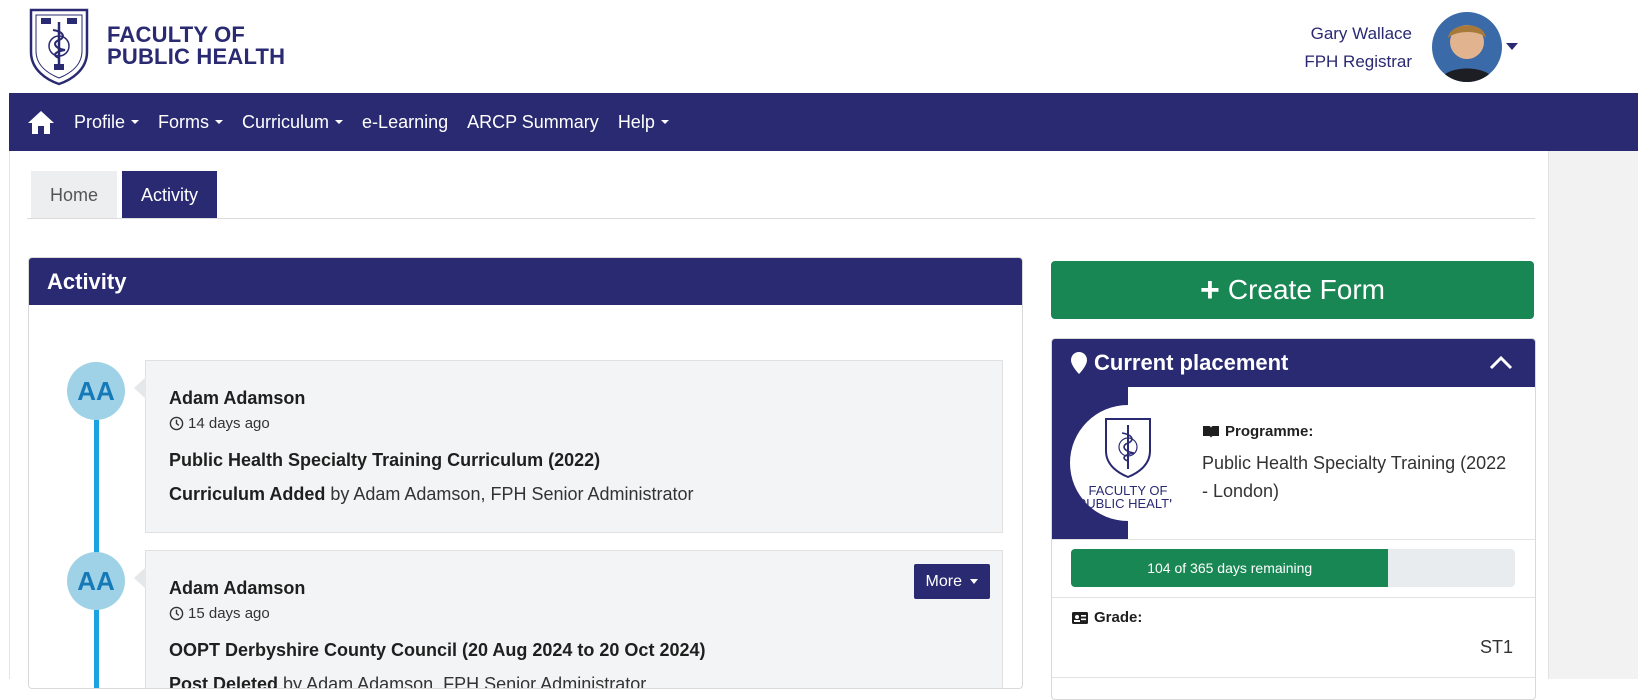 The image size is (1638, 700). Describe the element at coordinates (176, 34) in the screenshot. I see `logo-line-1: FACULTY OF` at that location.